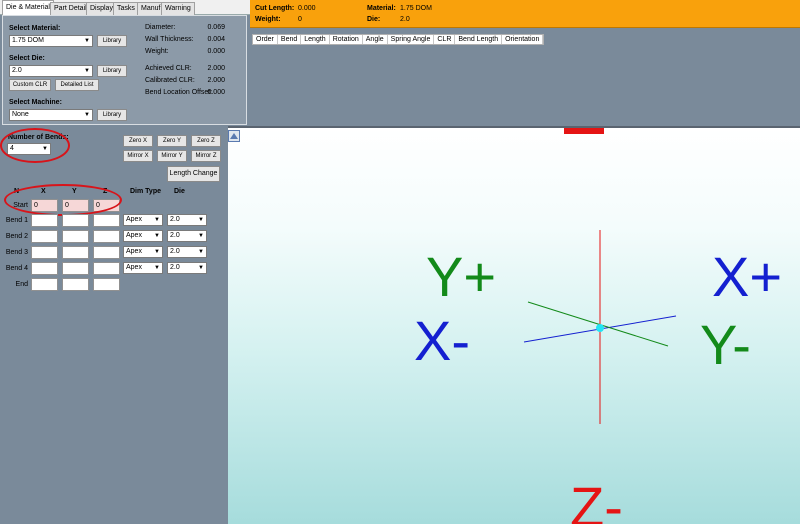 The height and width of the screenshot is (524, 800). Describe the element at coordinates (479, 39) in the screenshot. I see `table-col-bend-length: Bend Length` at that location.